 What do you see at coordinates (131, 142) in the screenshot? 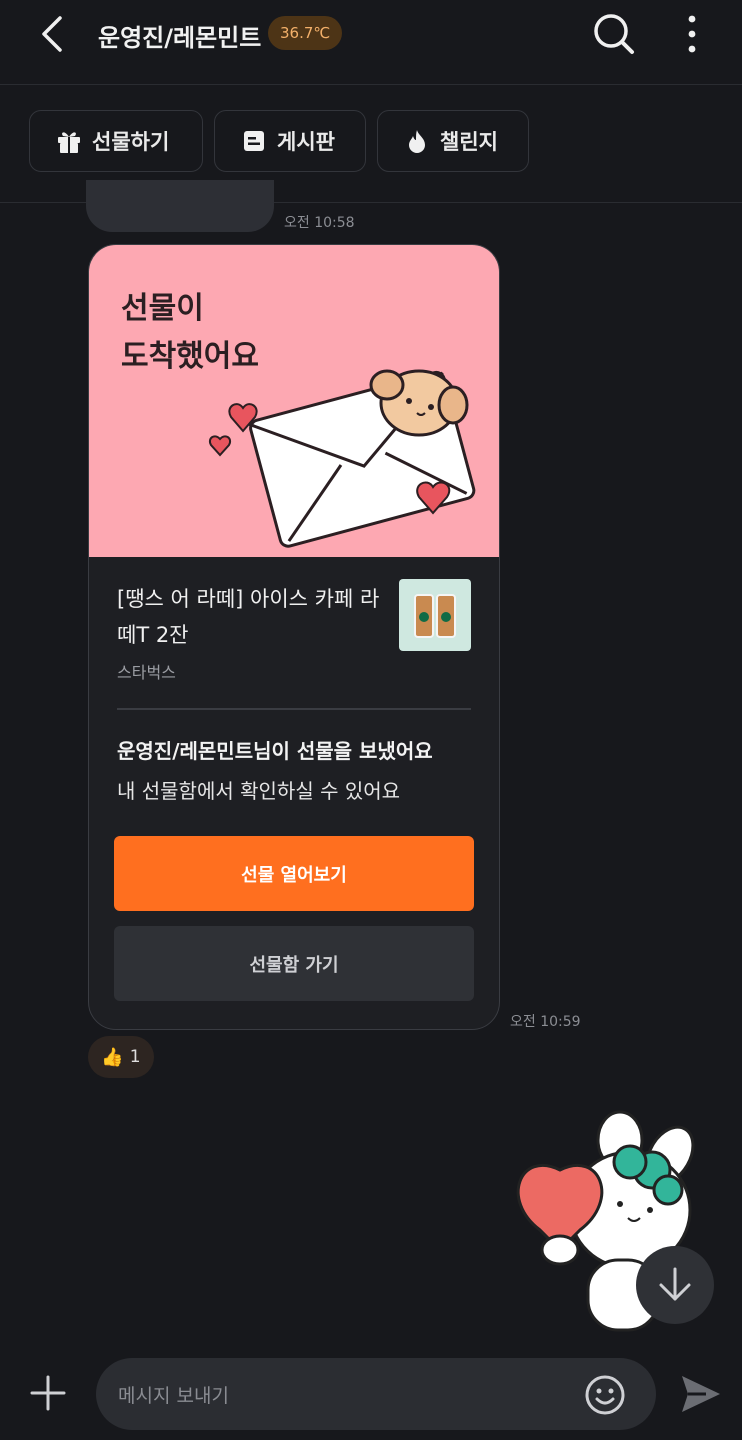
I see `chip-label: 선물하기` at bounding box center [131, 142].